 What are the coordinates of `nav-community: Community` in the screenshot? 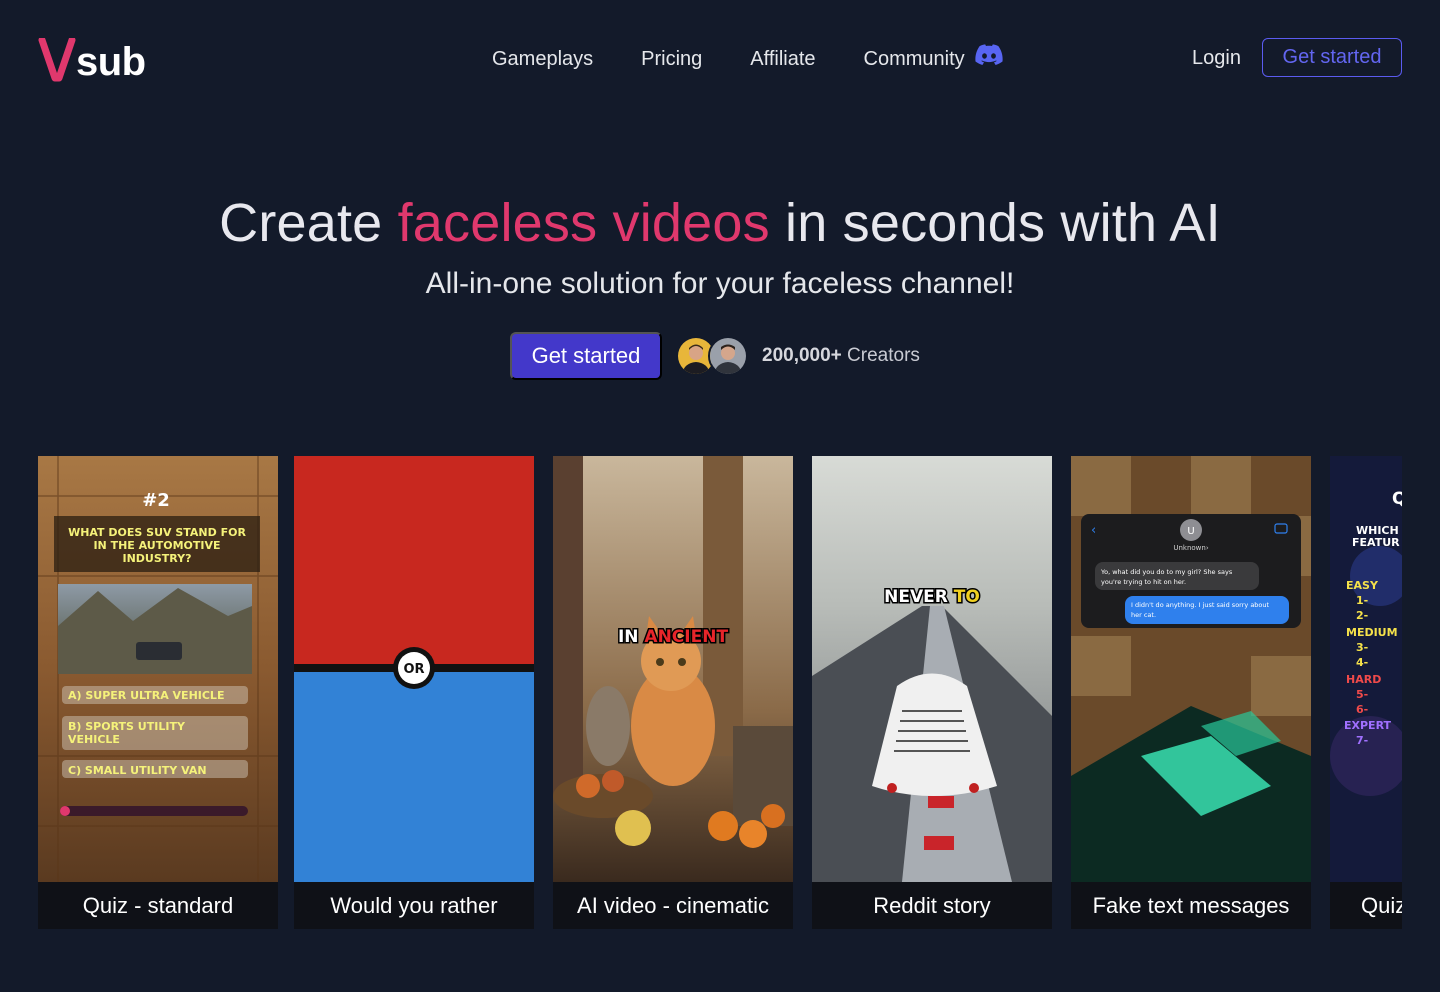 It's located at (933, 59).